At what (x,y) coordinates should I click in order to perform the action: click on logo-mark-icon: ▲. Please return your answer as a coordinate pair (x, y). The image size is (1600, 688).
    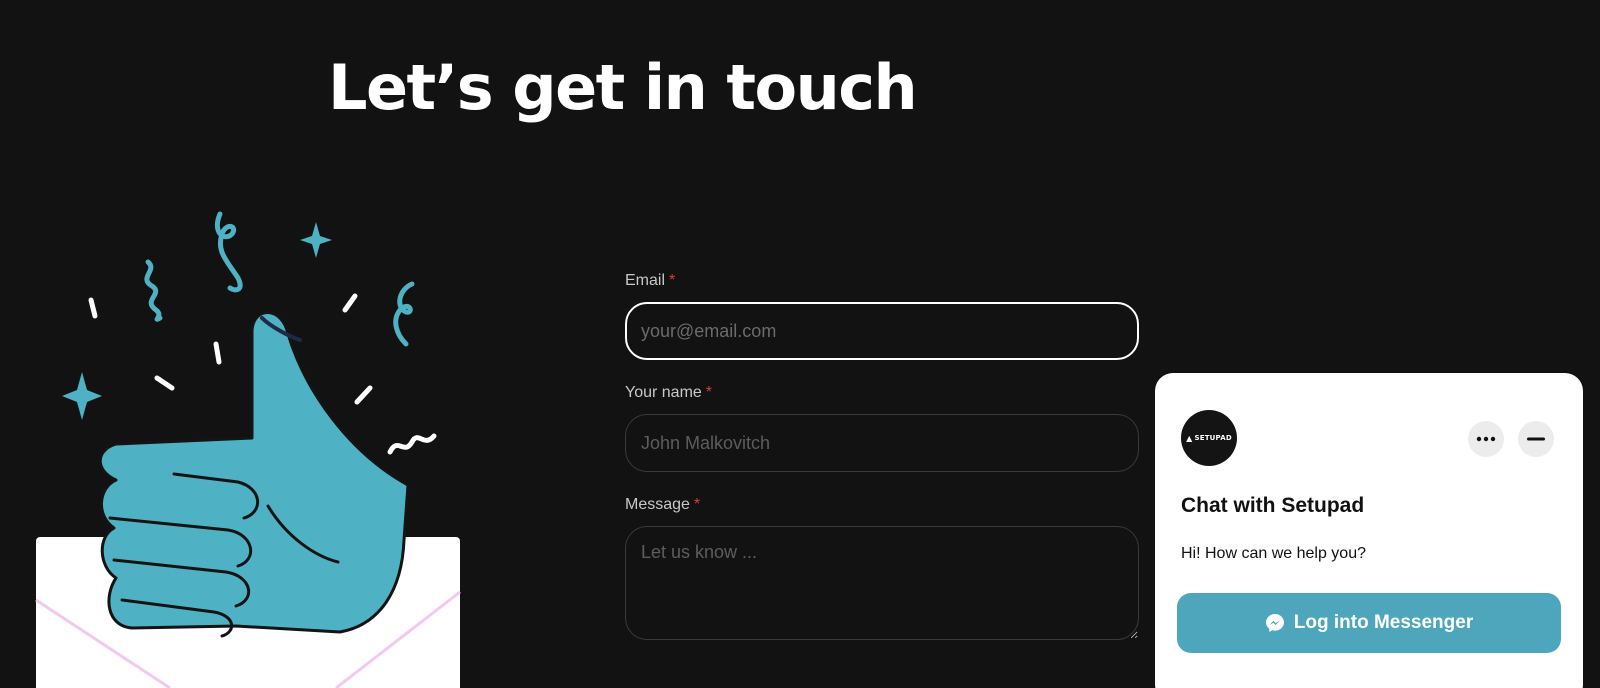
    Looking at the image, I should click on (1189, 438).